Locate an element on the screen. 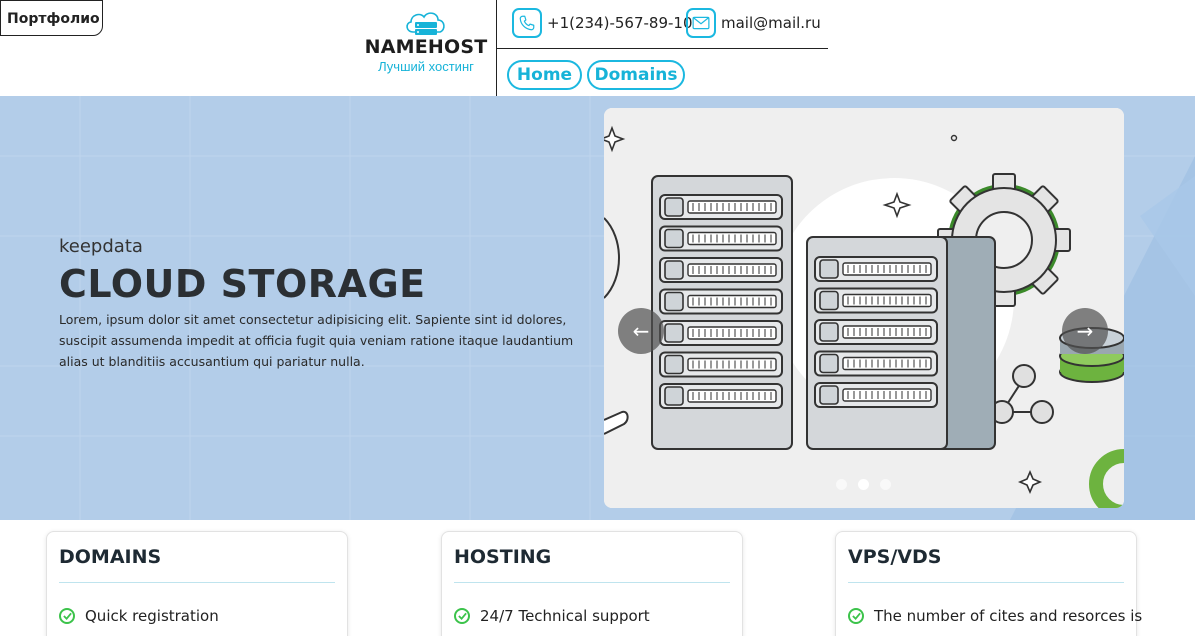  card-feature-text: 24/7 Technical support is located at coordinates (565, 616).